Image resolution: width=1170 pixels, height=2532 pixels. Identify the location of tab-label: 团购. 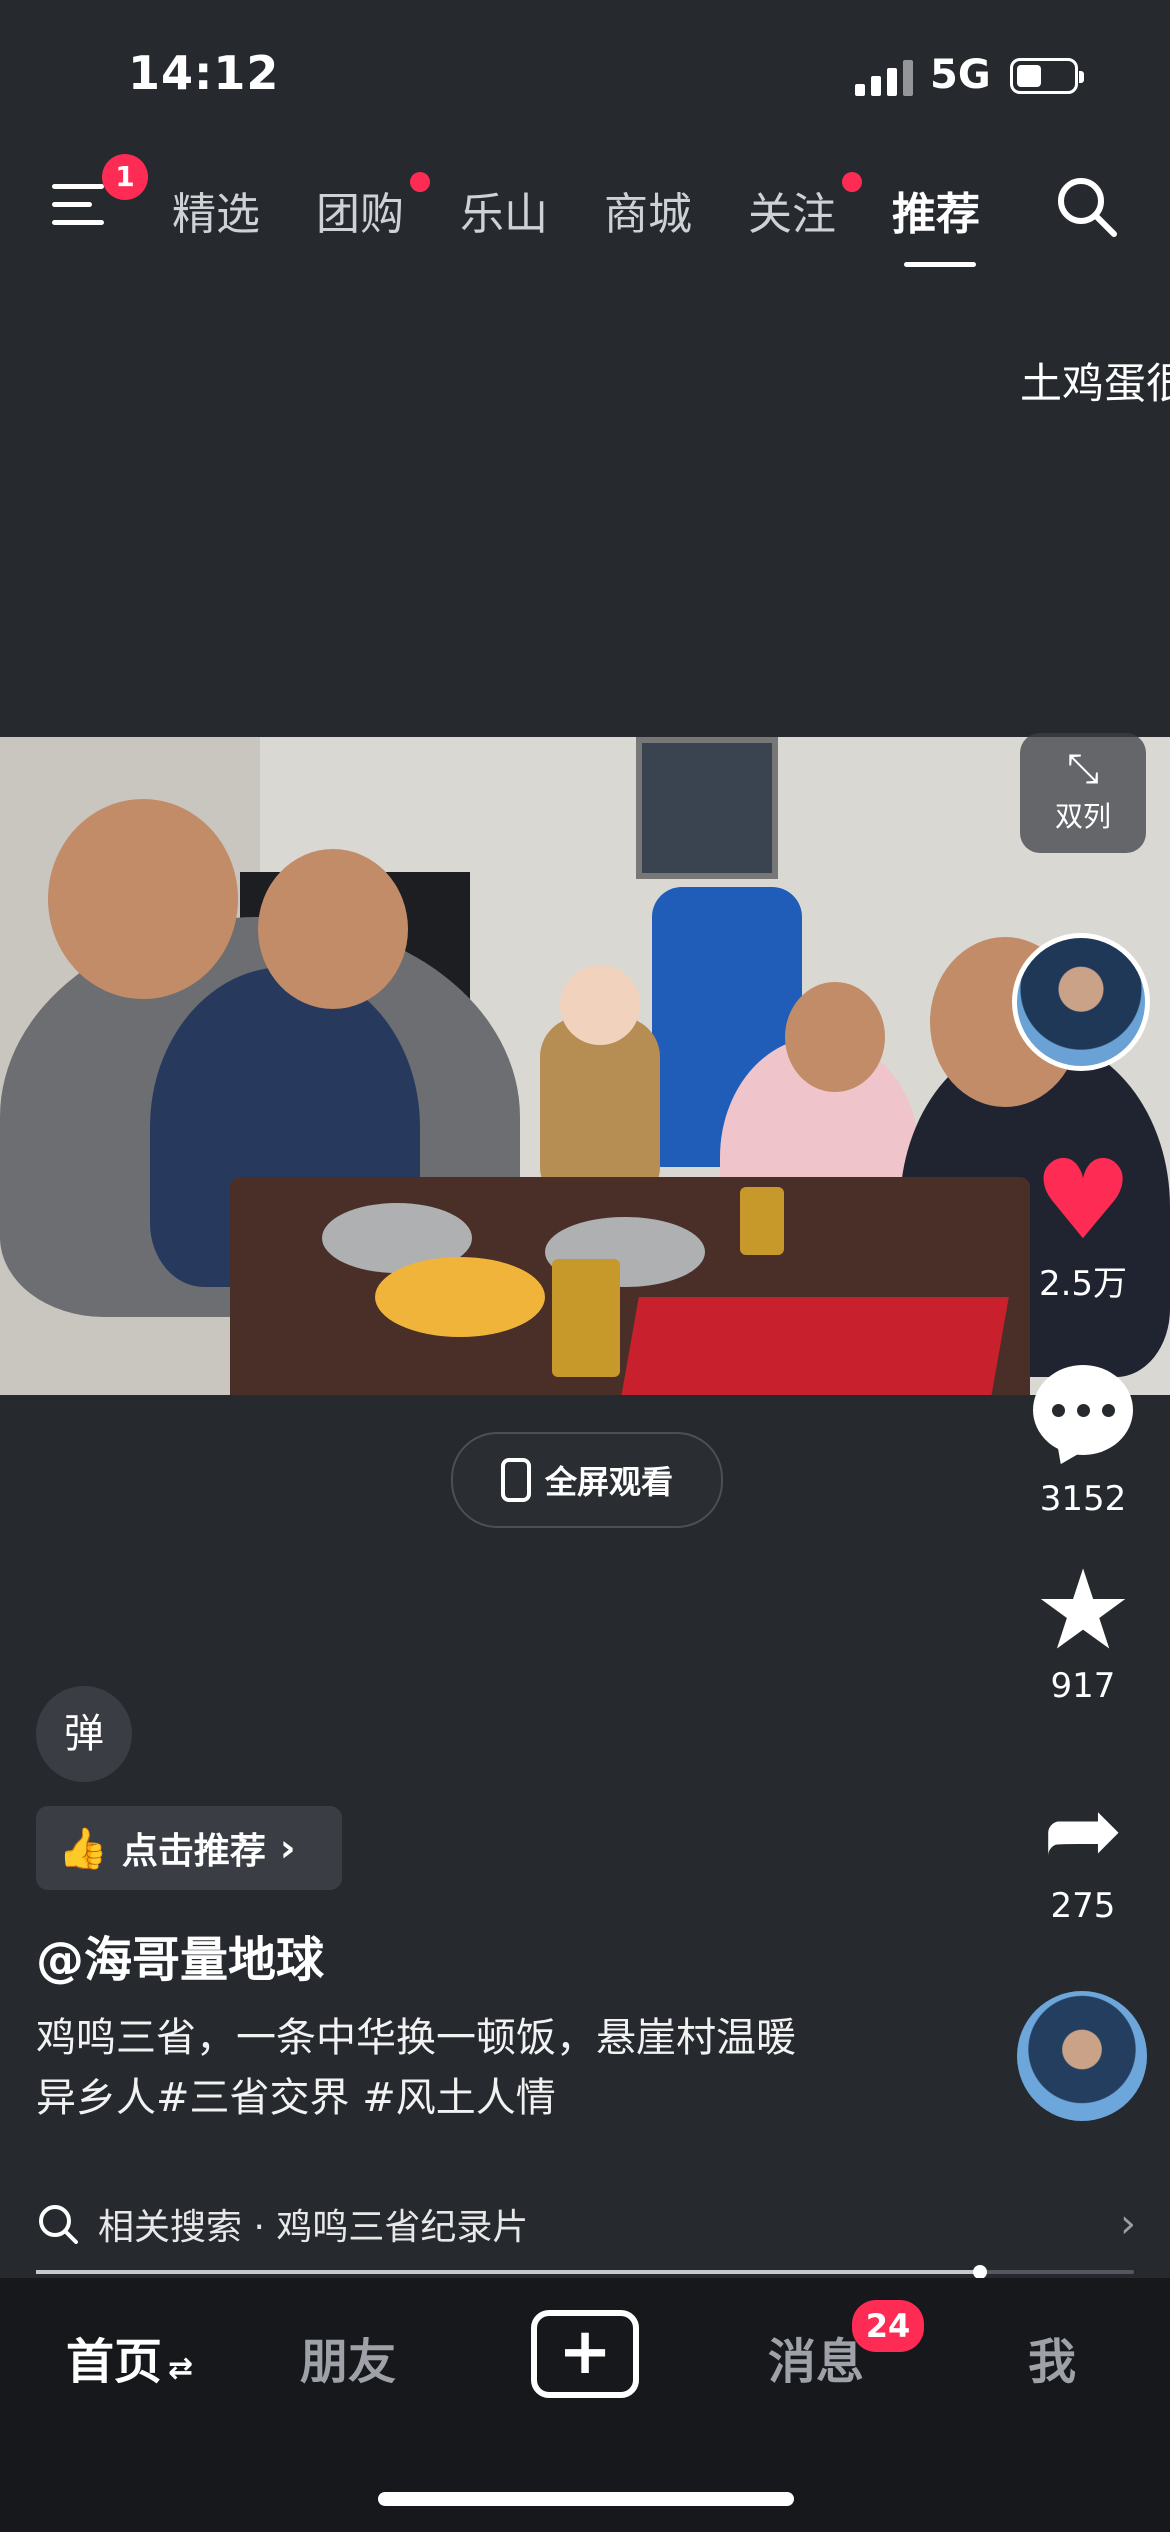
(360, 214).